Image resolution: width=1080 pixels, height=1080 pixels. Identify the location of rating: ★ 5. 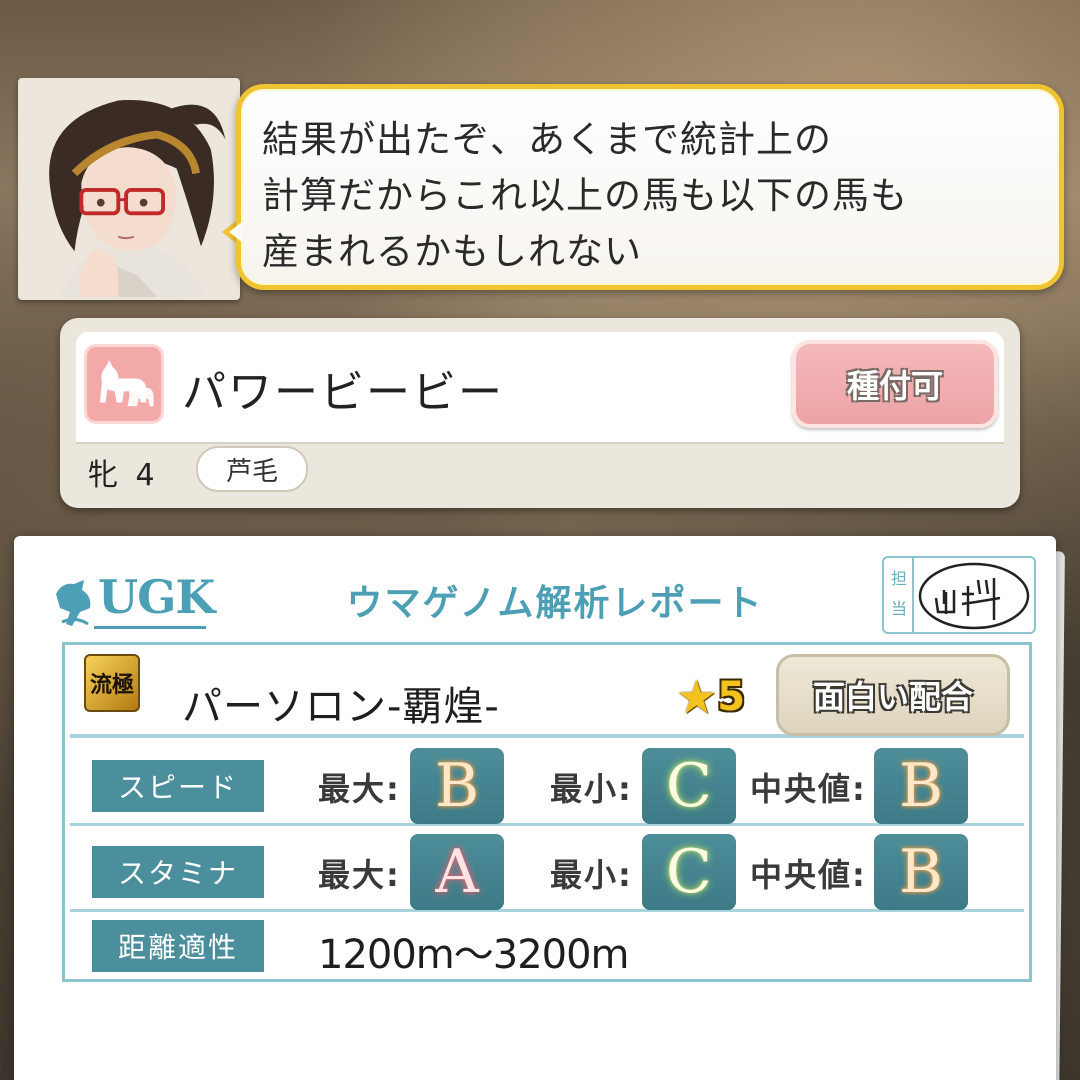
(711, 697).